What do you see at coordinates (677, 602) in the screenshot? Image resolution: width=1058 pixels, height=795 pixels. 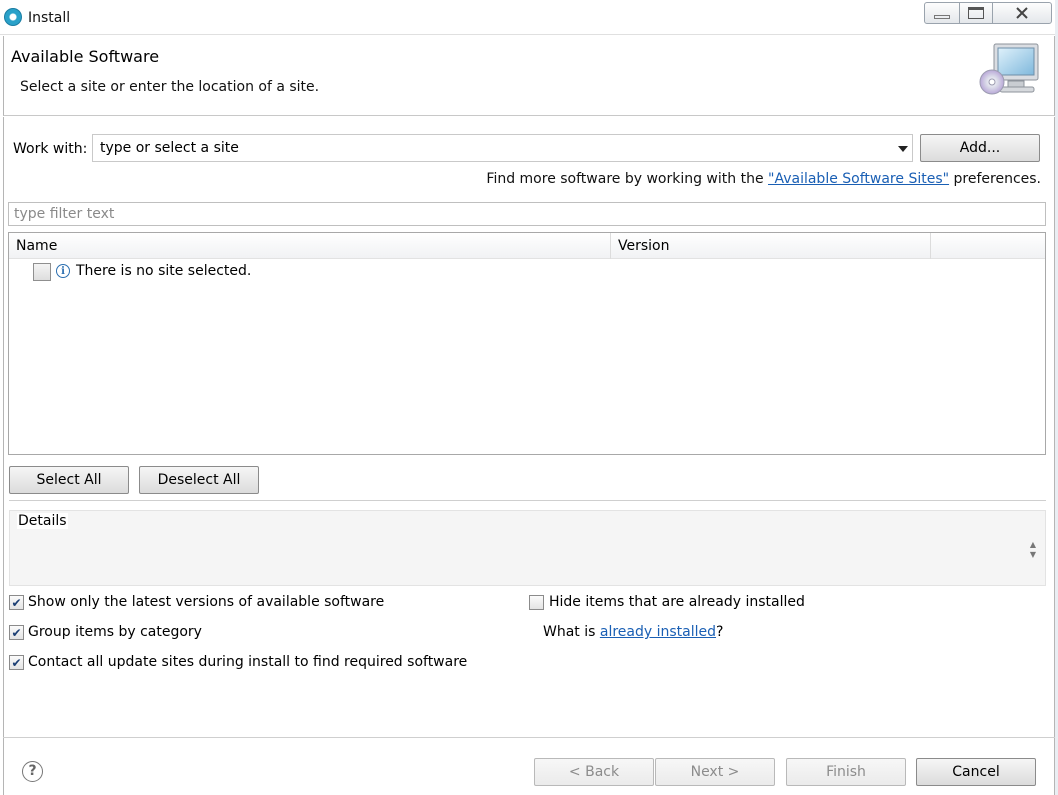 I see `hide-installed-label: Hide items that are already installed` at bounding box center [677, 602].